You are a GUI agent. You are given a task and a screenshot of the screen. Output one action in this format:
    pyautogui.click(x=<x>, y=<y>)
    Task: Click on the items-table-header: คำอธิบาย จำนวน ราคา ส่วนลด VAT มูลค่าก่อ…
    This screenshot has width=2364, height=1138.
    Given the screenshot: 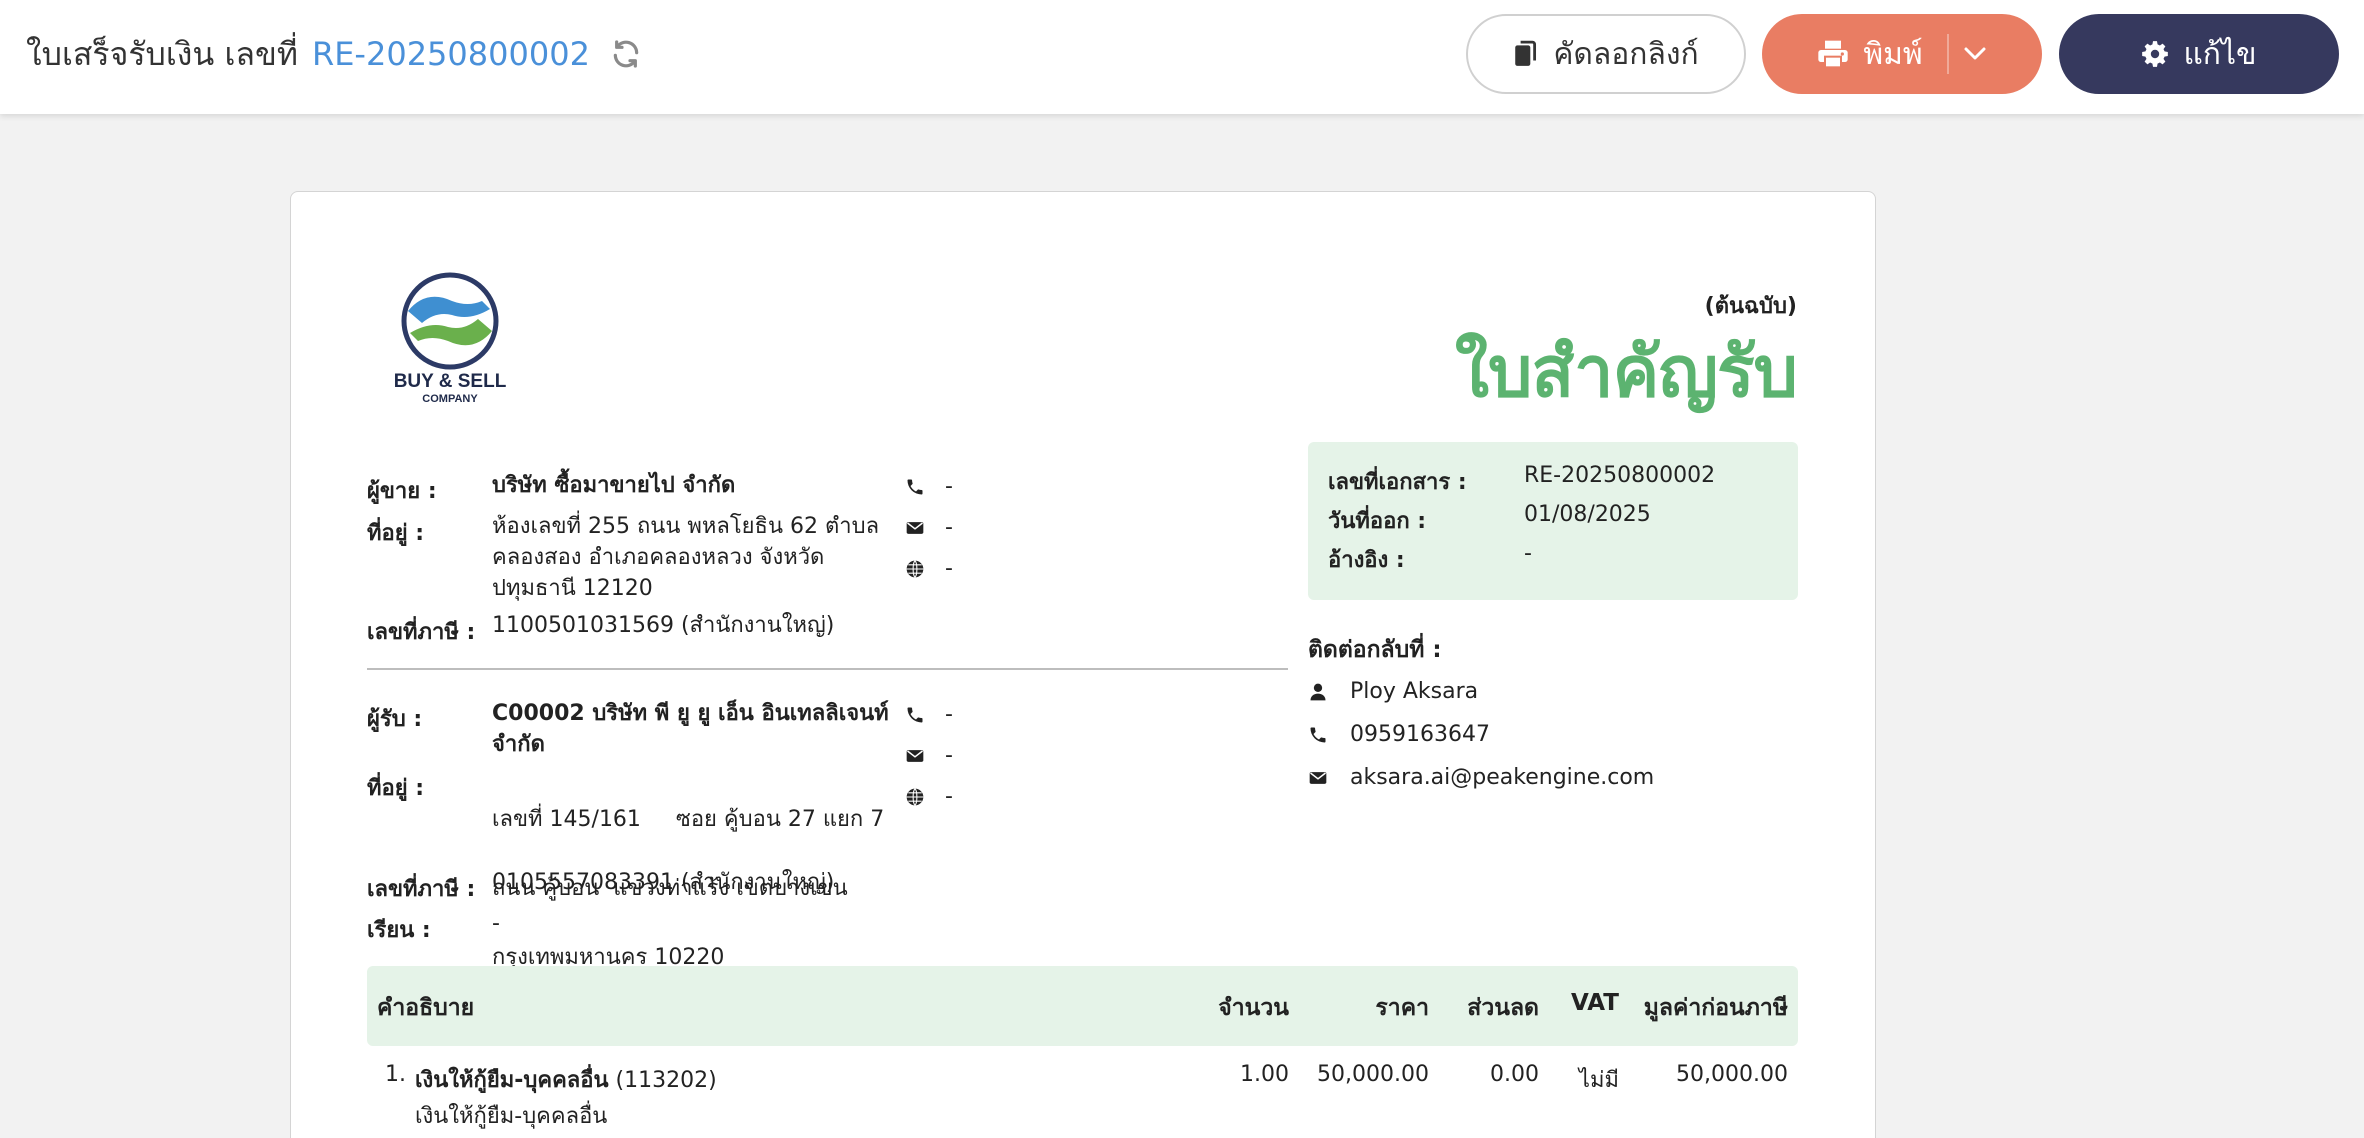 What is the action you would take?
    pyautogui.click(x=1082, y=1006)
    